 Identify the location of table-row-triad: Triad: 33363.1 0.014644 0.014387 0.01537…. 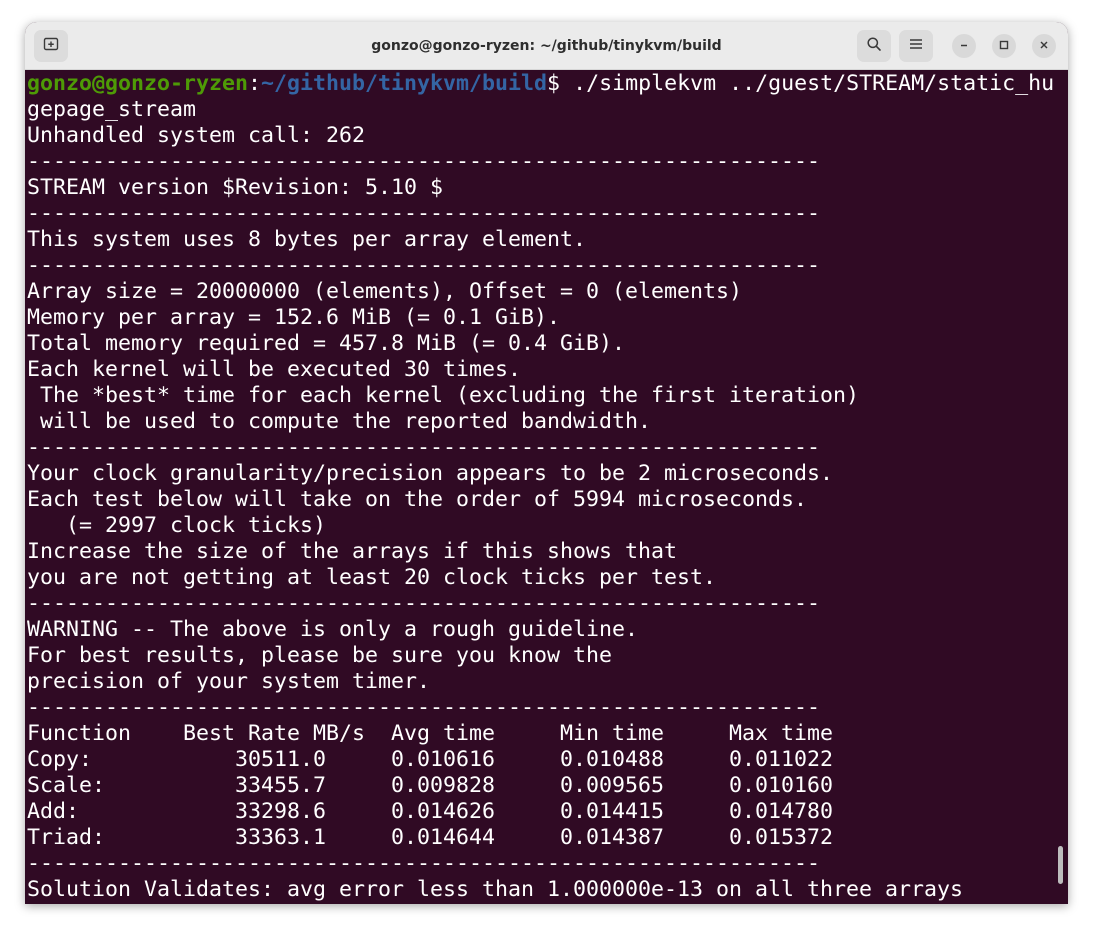
(430, 837).